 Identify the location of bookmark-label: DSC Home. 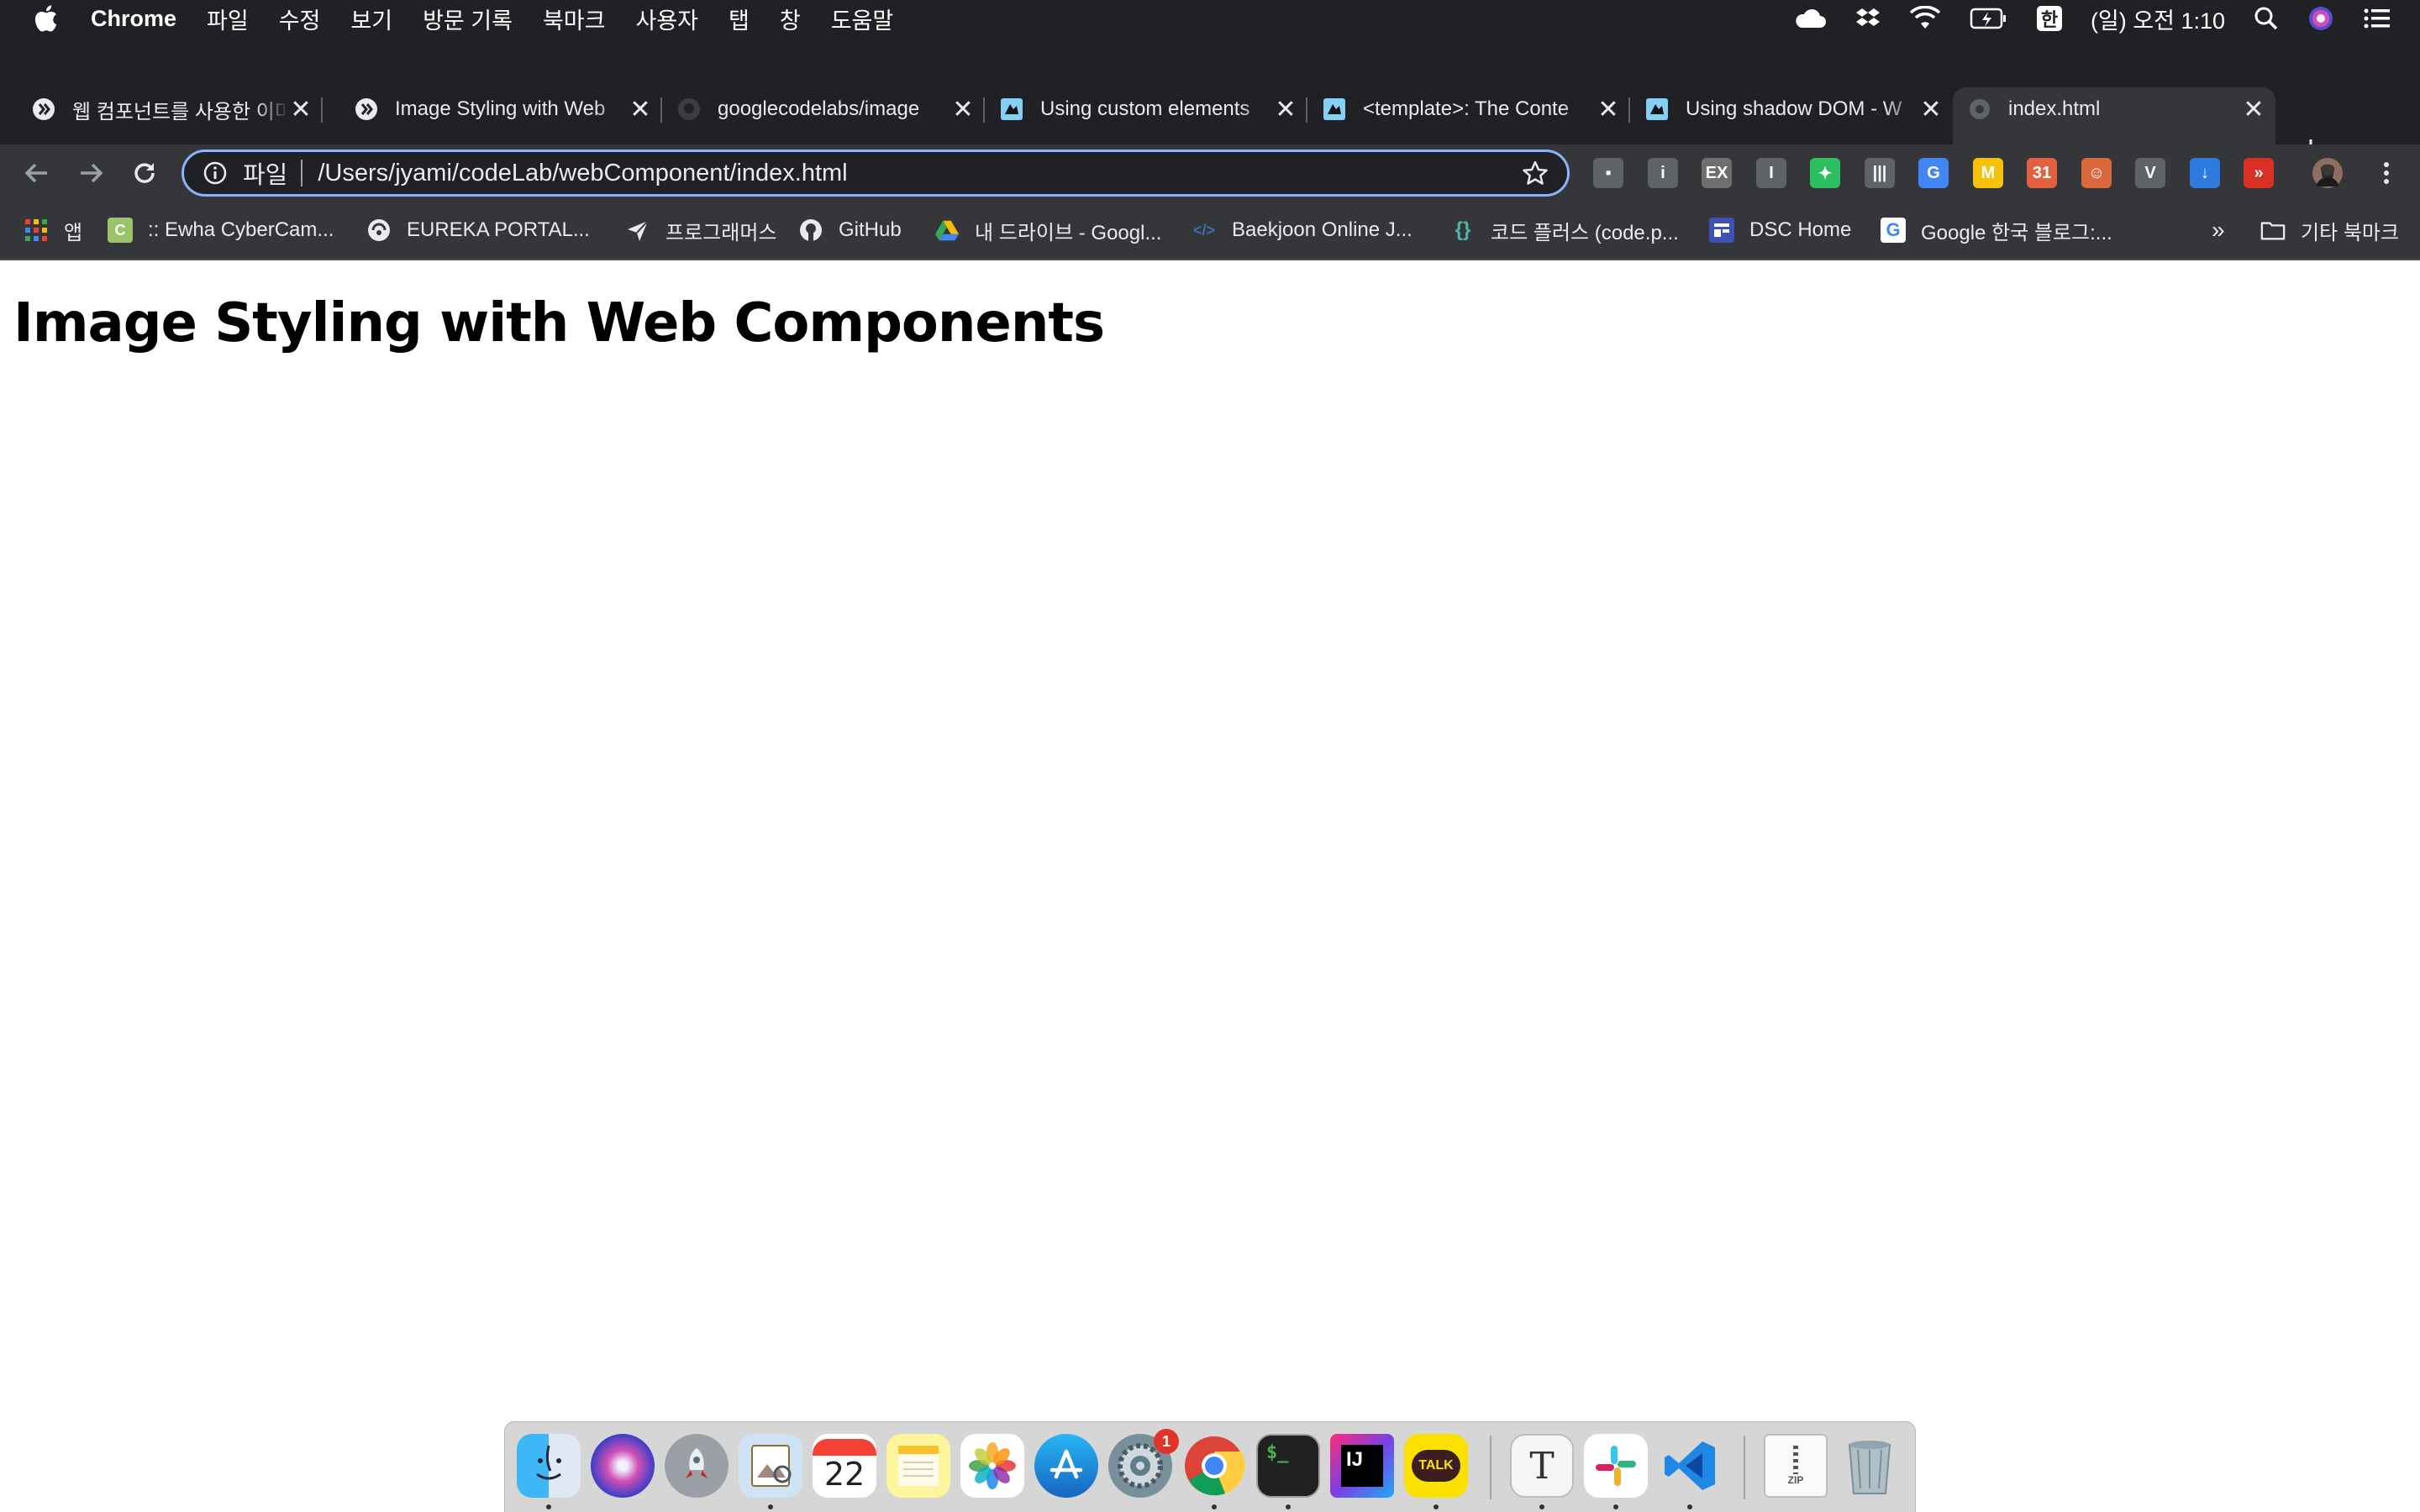
(1801, 229).